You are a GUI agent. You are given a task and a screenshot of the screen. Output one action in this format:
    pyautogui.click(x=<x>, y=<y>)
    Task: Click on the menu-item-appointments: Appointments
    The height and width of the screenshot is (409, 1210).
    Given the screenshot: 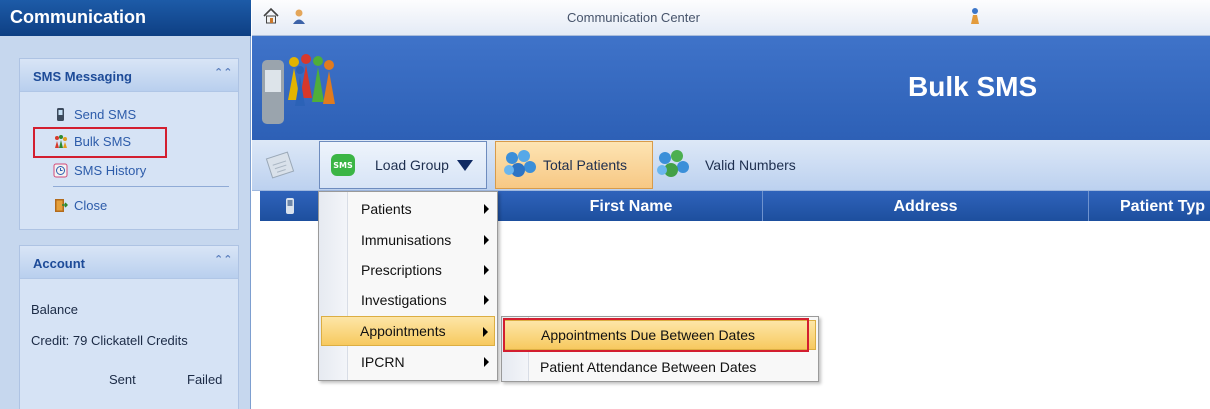 What is the action you would take?
    pyautogui.click(x=408, y=331)
    